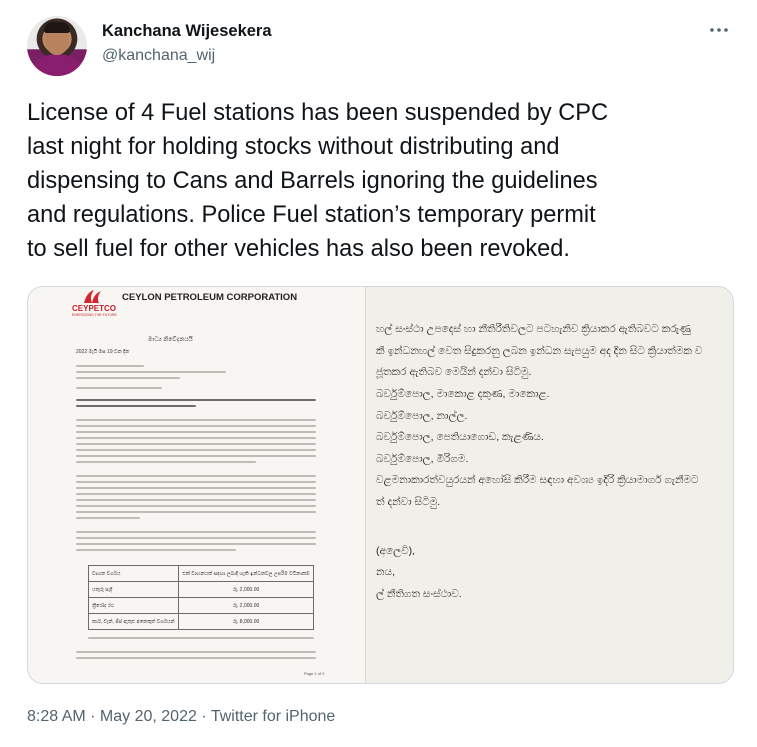  Describe the element at coordinates (133, 621) in the screenshot. I see `table-cell: කාර්, වෑන්, ජීප් ඇතුළු අනෙකුත් වර්ගයන්` at that location.